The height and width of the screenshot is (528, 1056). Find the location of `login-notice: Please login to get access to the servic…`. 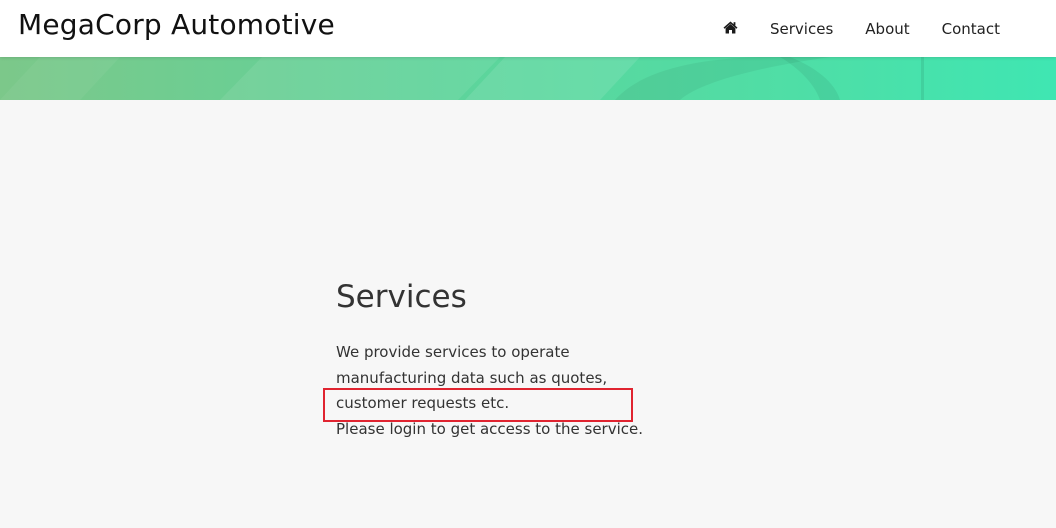

login-notice: Please login to get access to the servic… is located at coordinates (490, 428).